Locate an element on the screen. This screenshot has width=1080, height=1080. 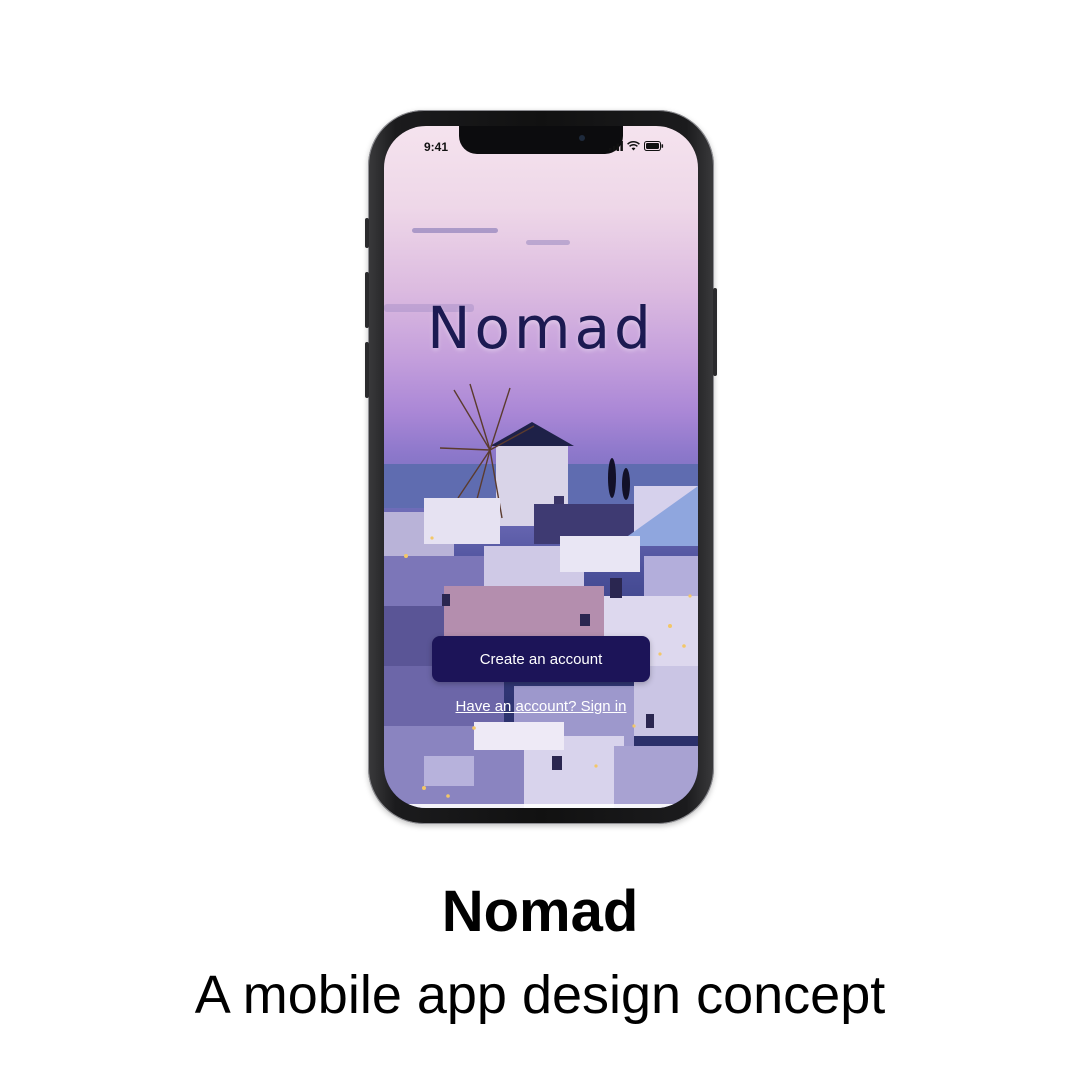
phone-volume-down-button is located at coordinates (367, 370).